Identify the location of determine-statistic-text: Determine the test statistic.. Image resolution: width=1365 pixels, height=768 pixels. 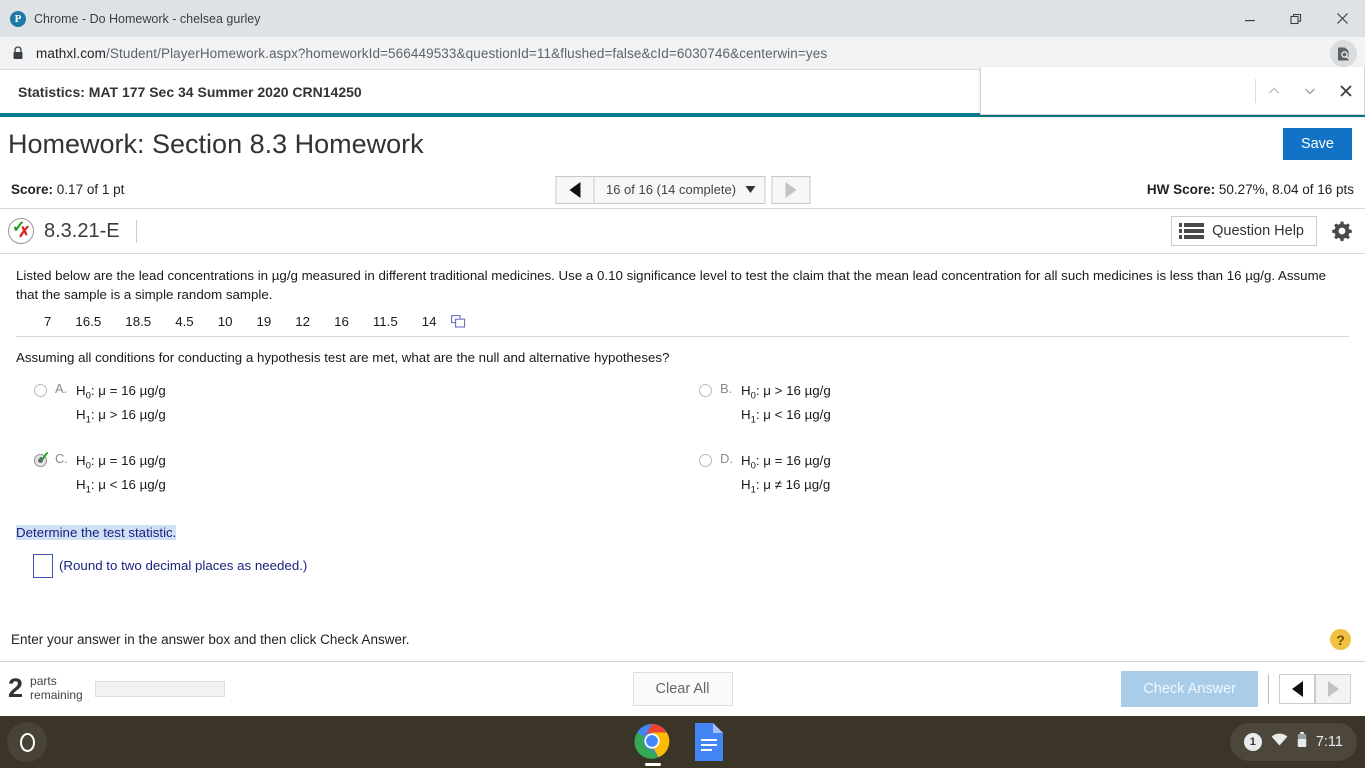
(96, 532).